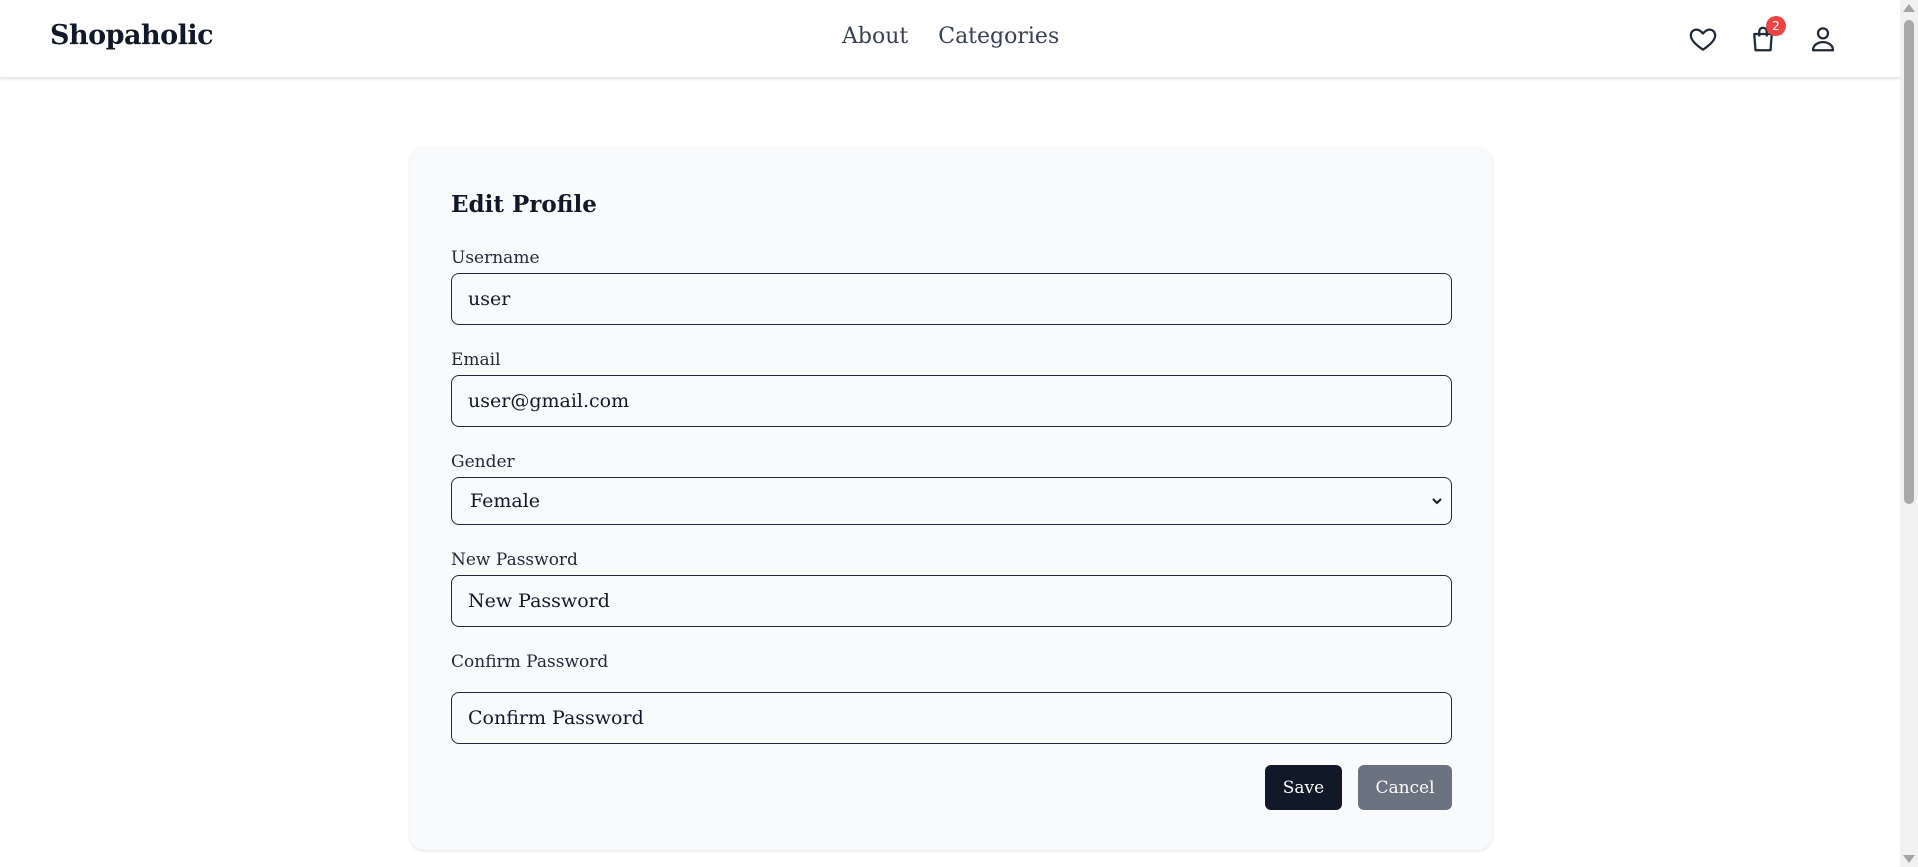 The image size is (1918, 867). I want to click on cart-count-badge: 2, so click(1776, 26).